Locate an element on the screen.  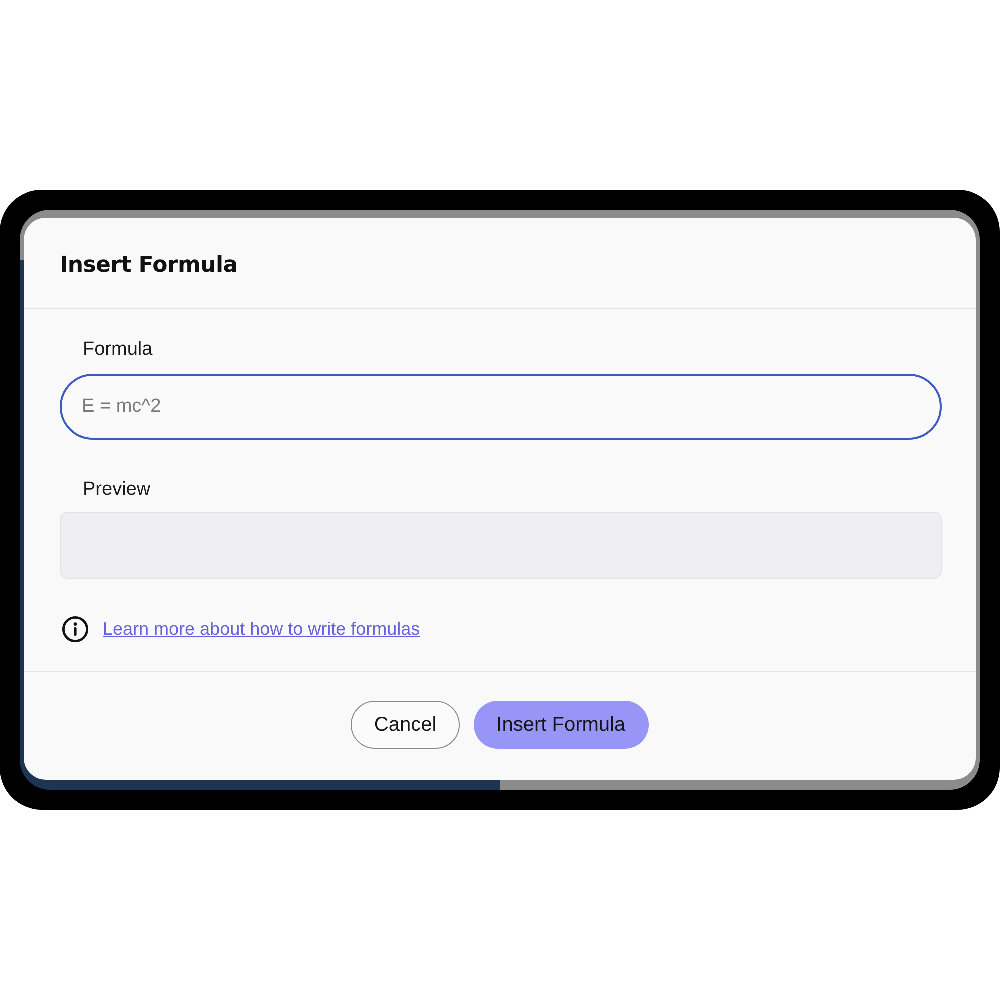
insert-button: Insert Formula is located at coordinates (561, 725).